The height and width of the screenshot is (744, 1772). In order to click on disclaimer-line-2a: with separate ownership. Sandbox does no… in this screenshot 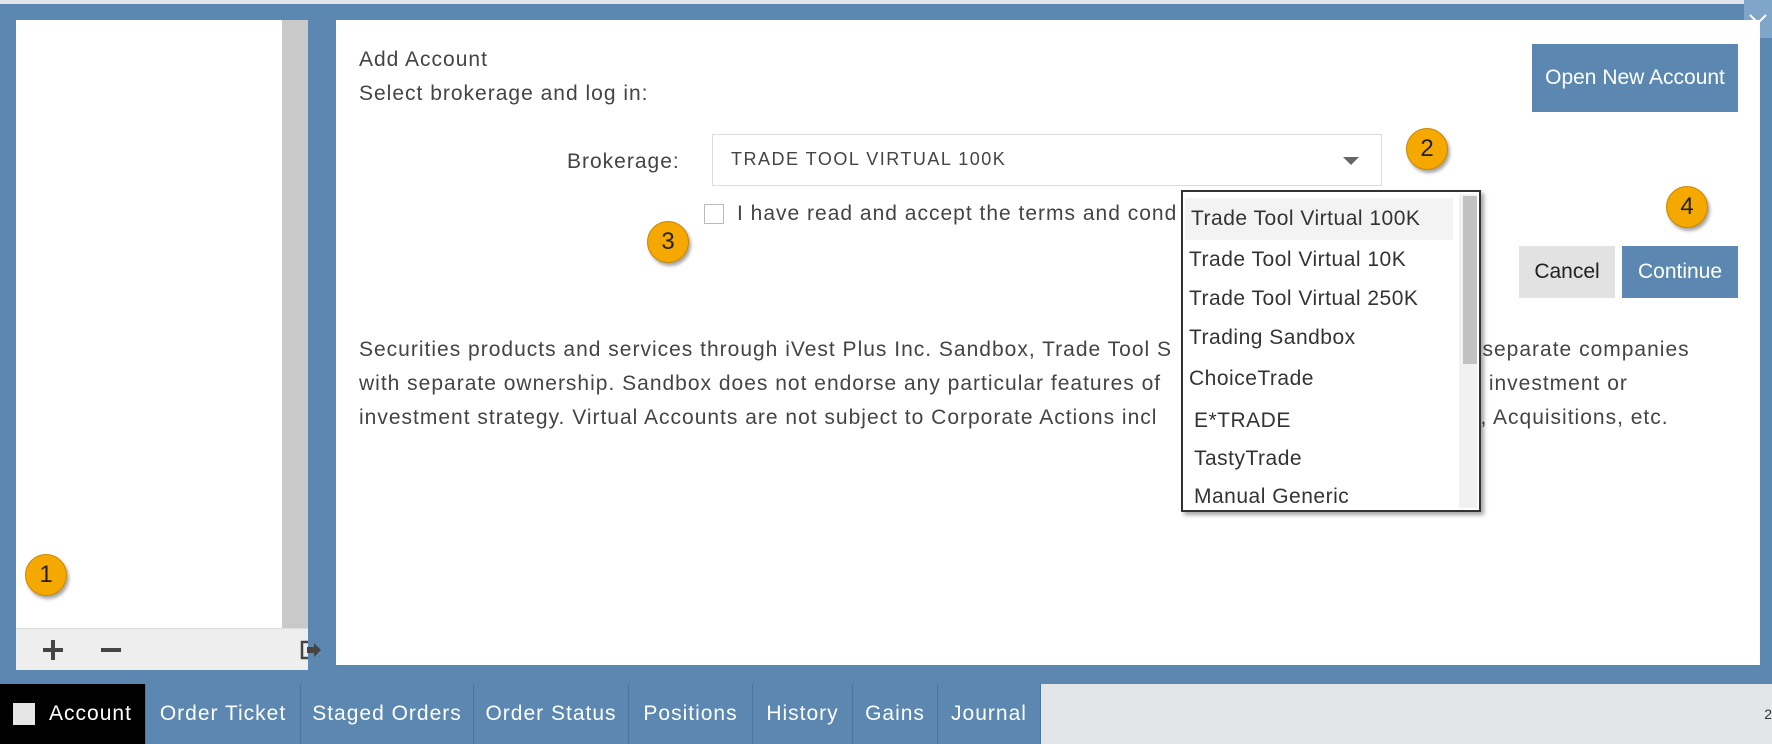, I will do `click(760, 383)`.